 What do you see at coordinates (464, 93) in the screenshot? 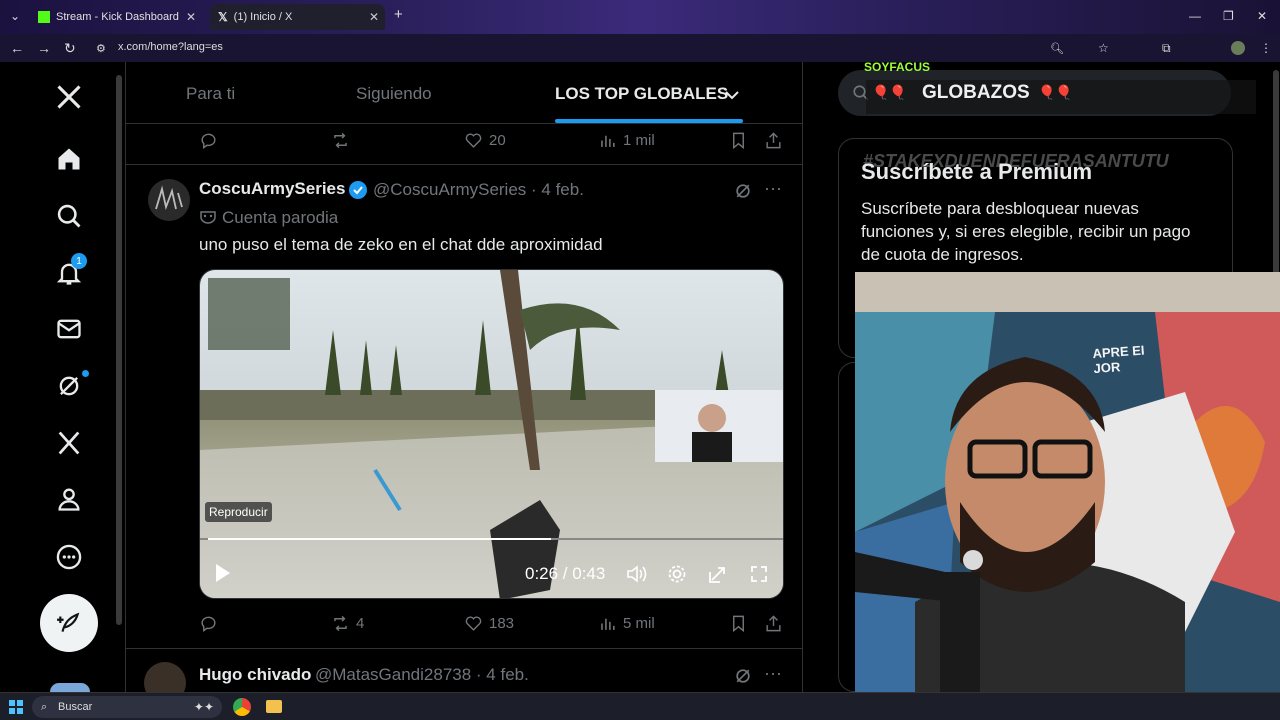
I see `timeline-tabs: Para ti Siguiendo LOS TOP GLOBALES` at bounding box center [464, 93].